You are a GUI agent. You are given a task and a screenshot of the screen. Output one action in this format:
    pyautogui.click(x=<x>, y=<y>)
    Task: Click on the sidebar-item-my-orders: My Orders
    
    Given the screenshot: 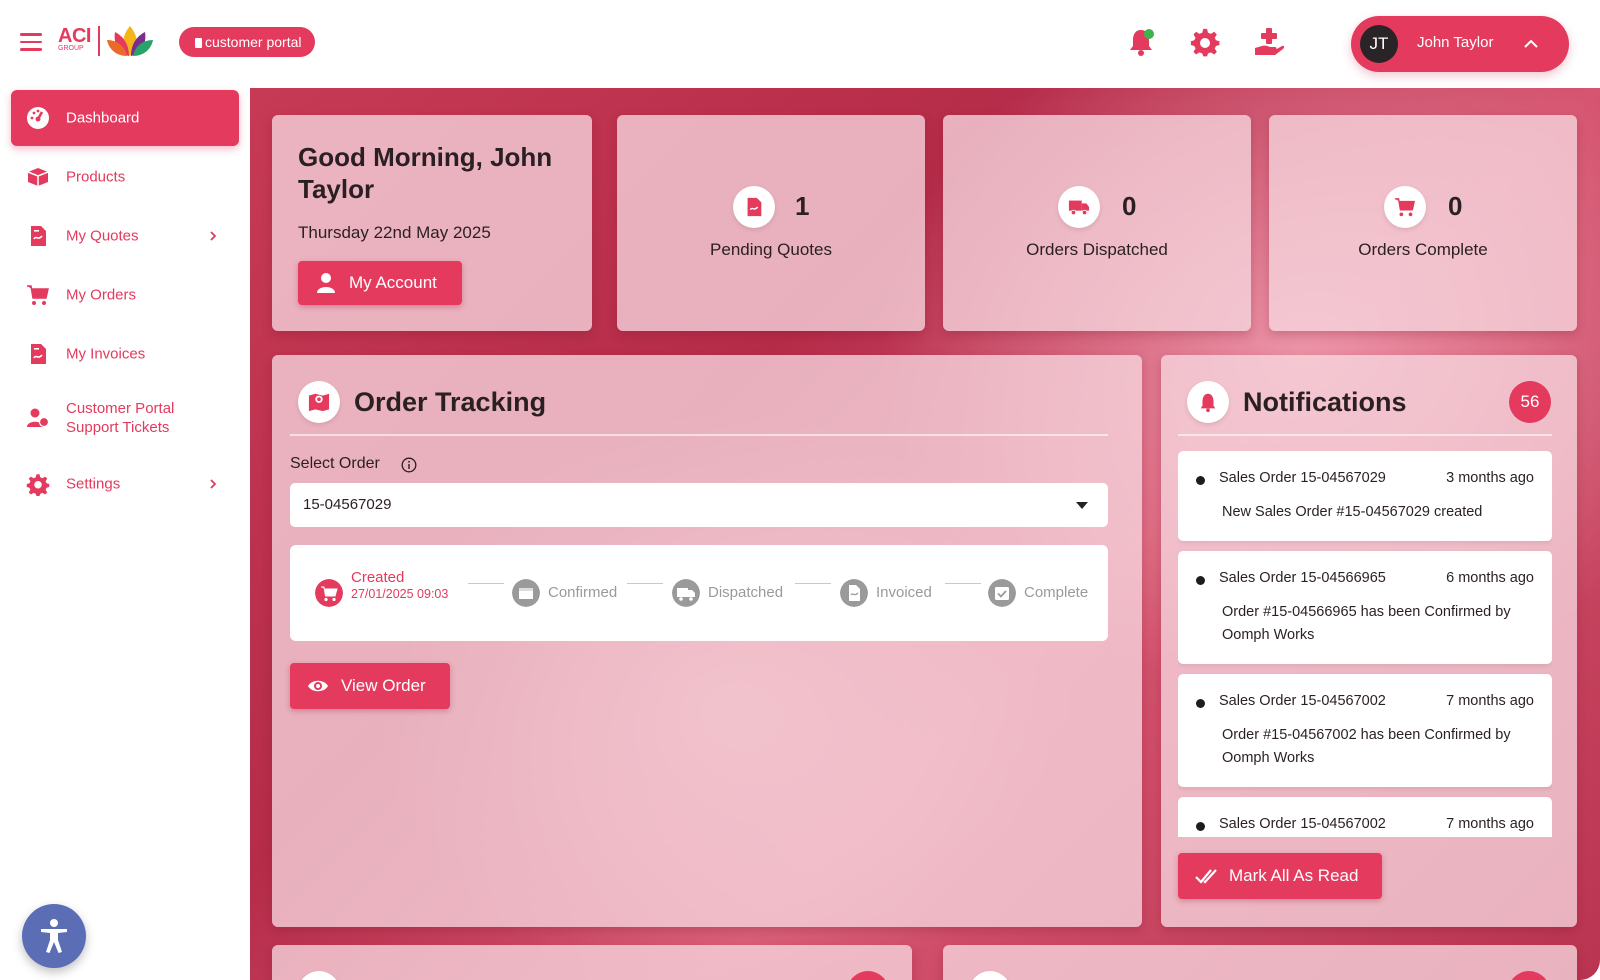 What is the action you would take?
    pyautogui.click(x=125, y=295)
    